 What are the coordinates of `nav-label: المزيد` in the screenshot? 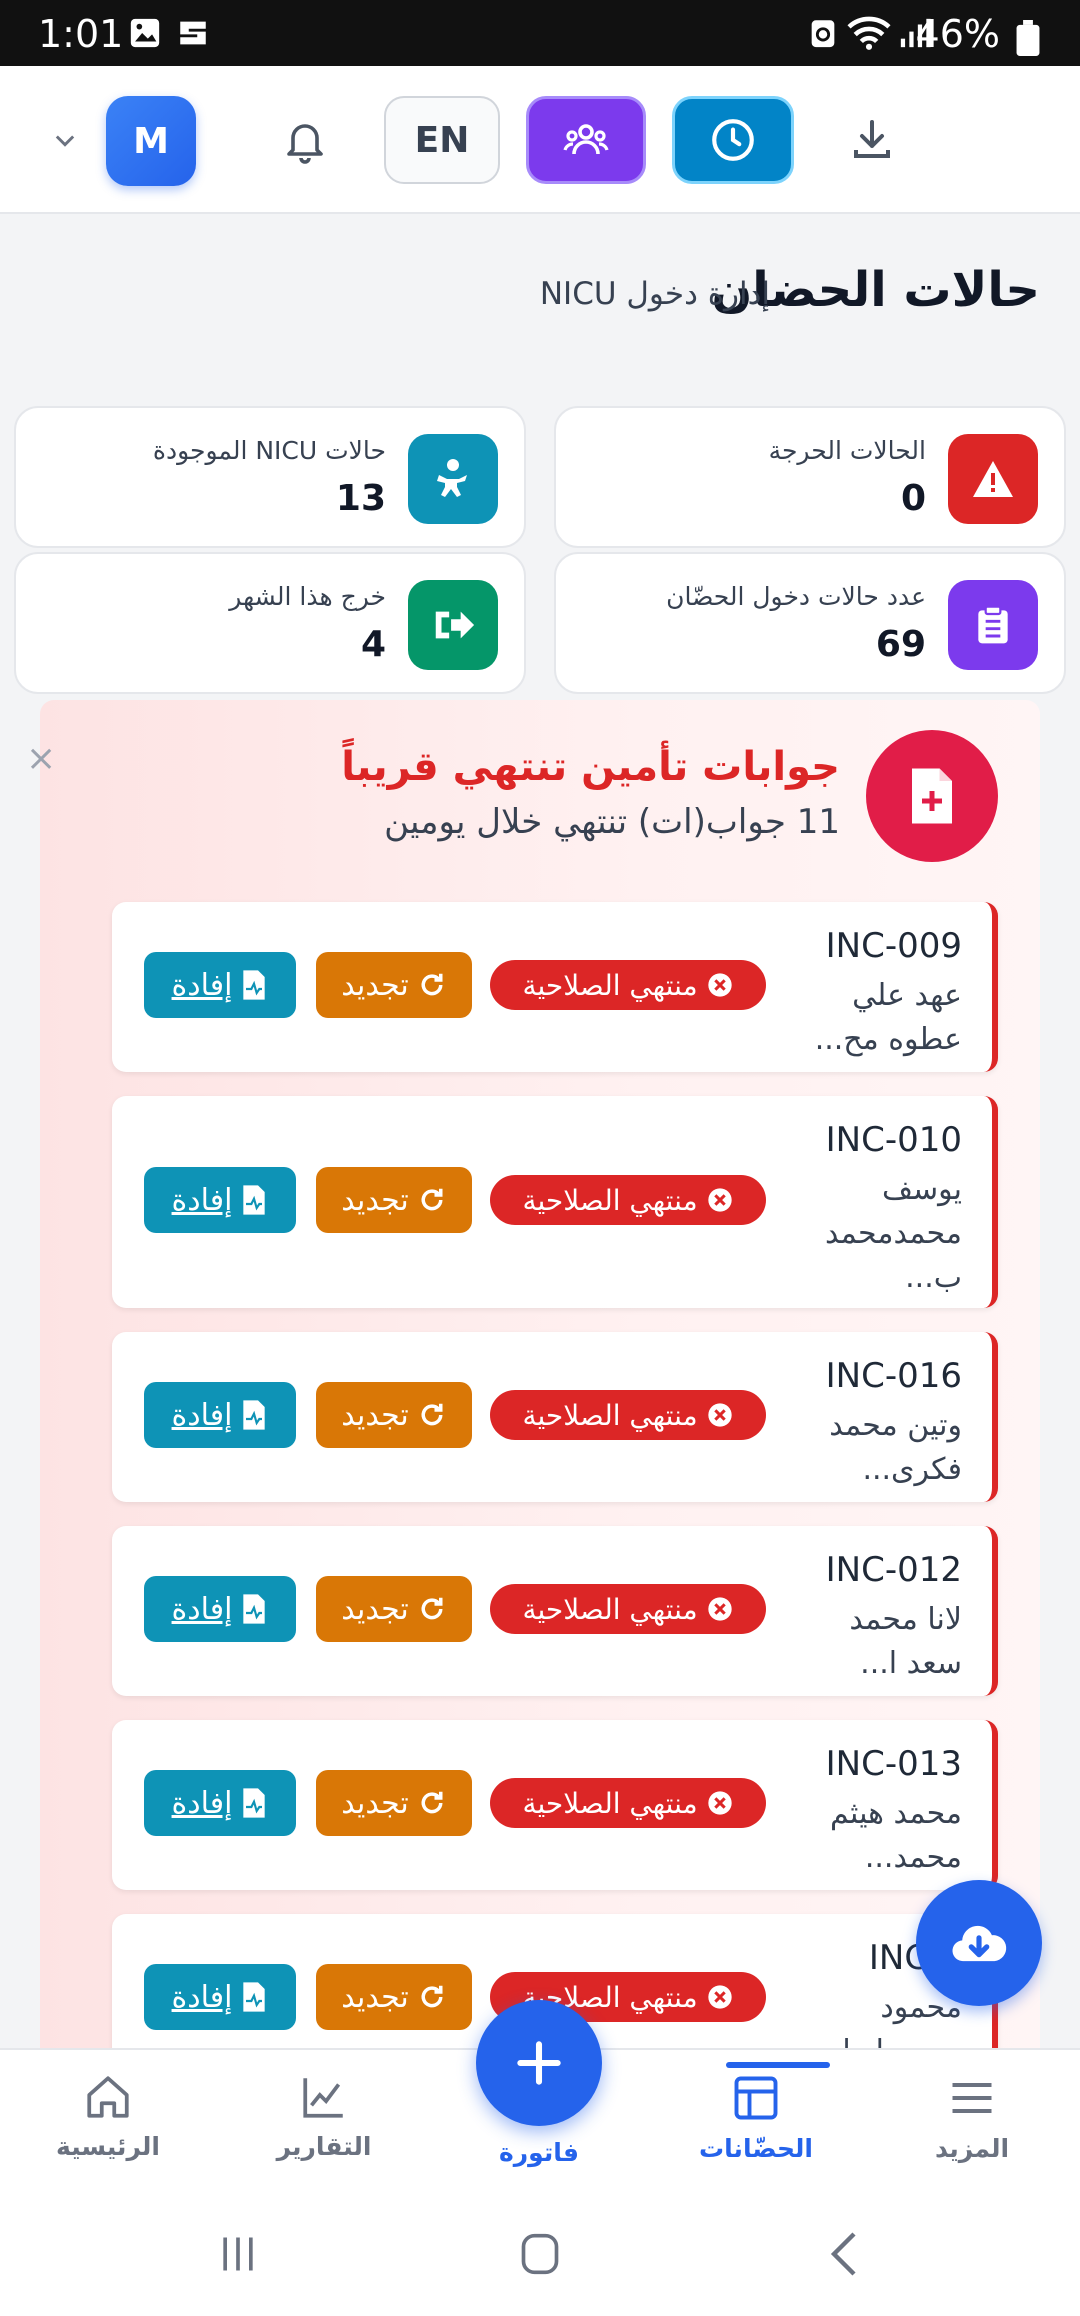 It's located at (972, 2148).